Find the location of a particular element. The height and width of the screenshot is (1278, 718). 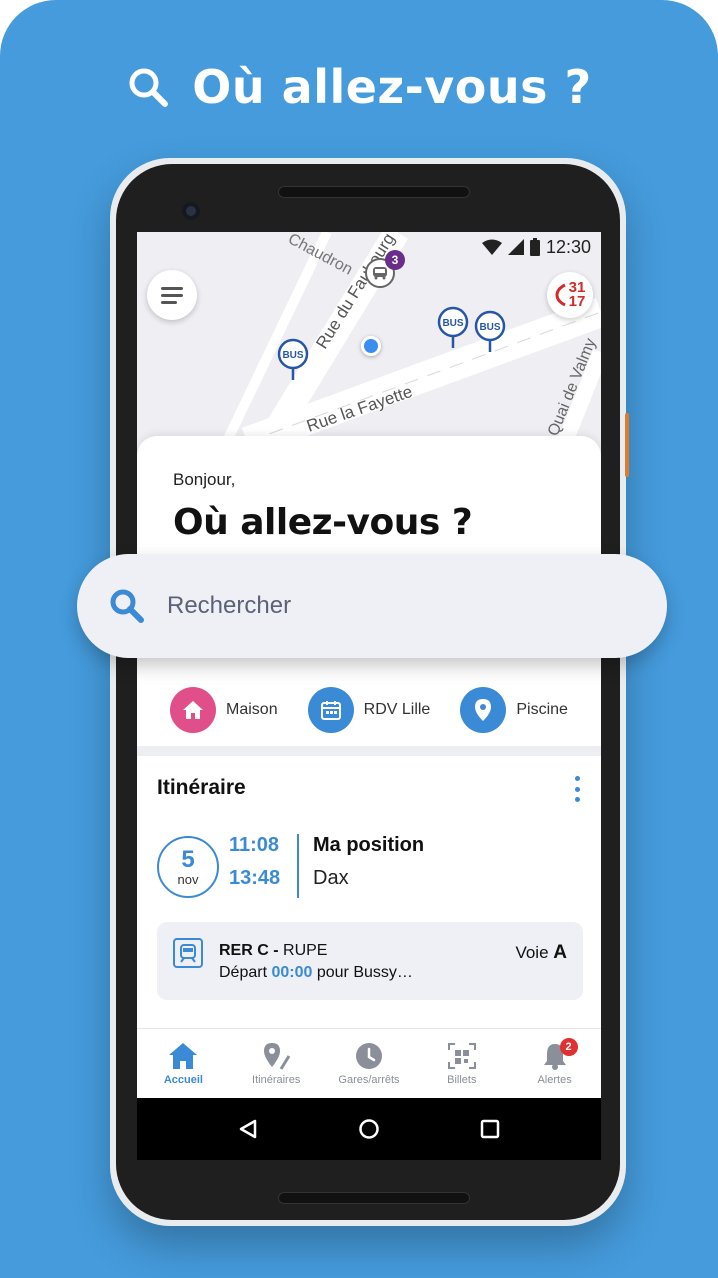

nav-label: Gares/arrêts is located at coordinates (369, 1079).